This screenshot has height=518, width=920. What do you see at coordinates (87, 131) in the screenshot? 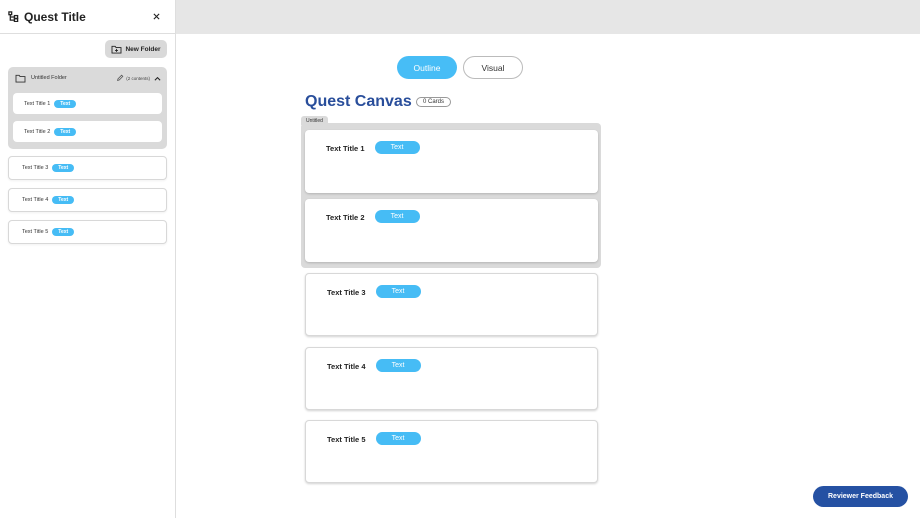
I see `sidebar-folder-item: Text Title 2 Text` at bounding box center [87, 131].